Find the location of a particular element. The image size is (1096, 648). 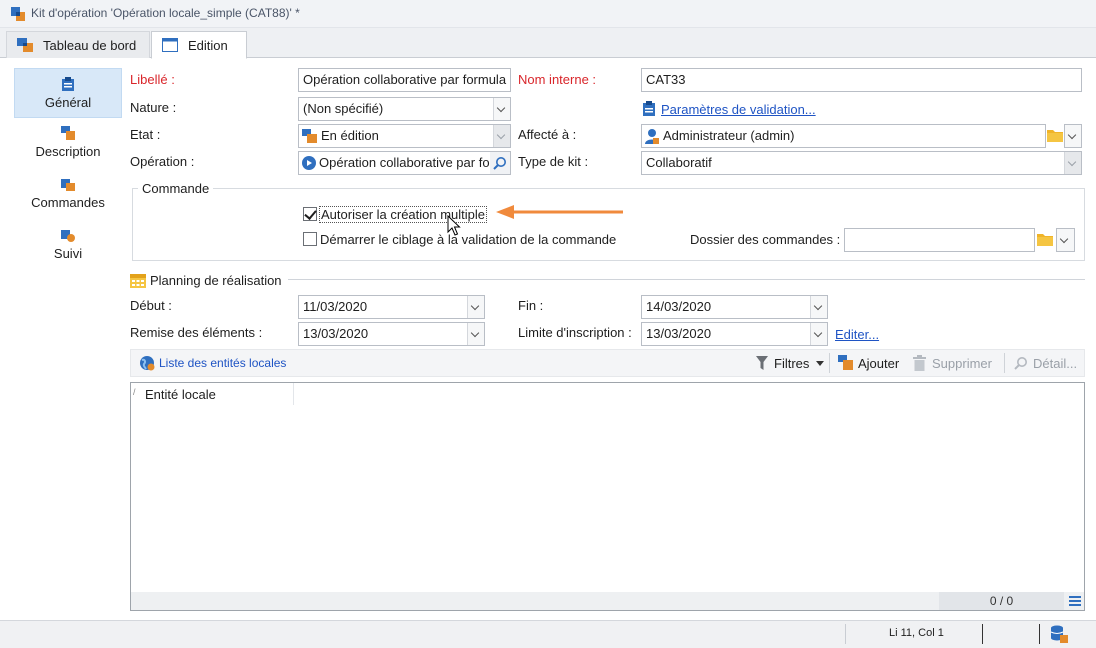

column-divider is located at coordinates (293, 394).